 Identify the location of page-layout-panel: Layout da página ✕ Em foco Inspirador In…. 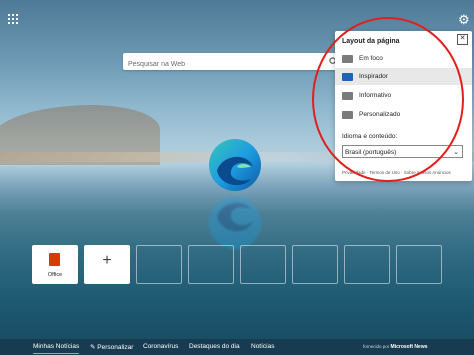
(403, 106).